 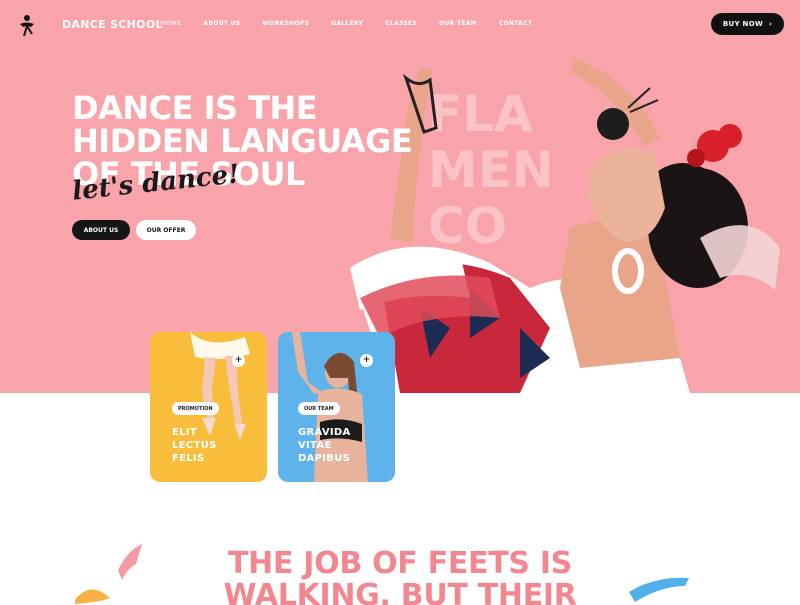 I want to click on promotion-card-title: ELIT LECTUS FELIS, so click(x=212, y=445).